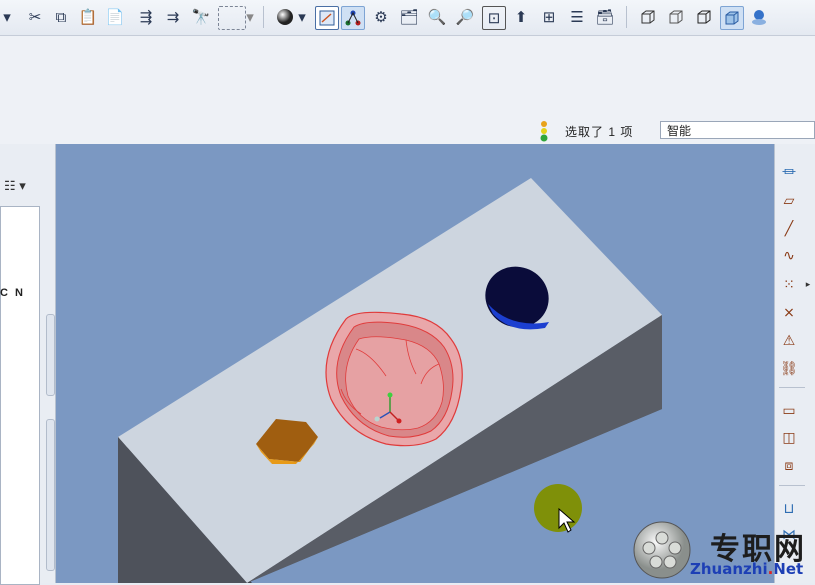 This screenshot has width=815, height=585. What do you see at coordinates (437, 17) in the screenshot?
I see `zoom-in-icon: 🔍` at bounding box center [437, 17].